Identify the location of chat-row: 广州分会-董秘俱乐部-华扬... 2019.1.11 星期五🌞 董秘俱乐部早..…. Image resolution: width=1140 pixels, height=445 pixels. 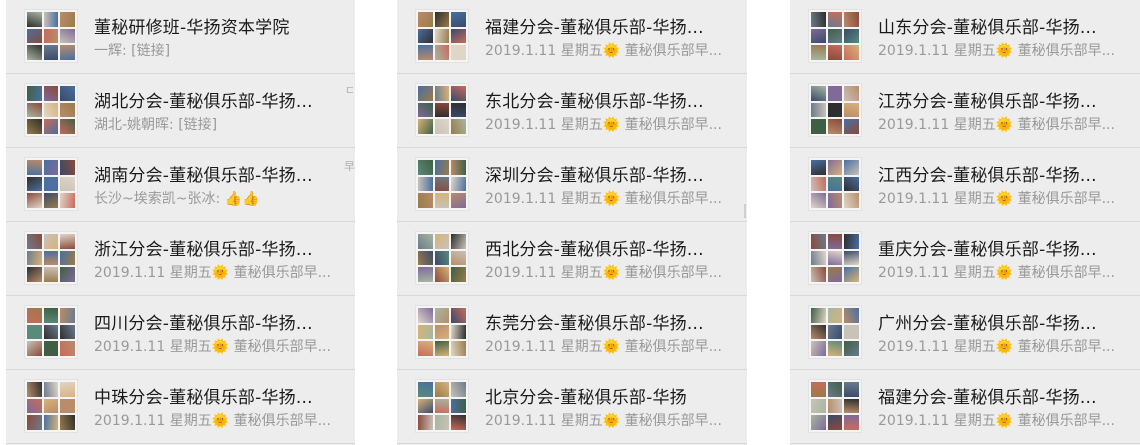
(965, 333).